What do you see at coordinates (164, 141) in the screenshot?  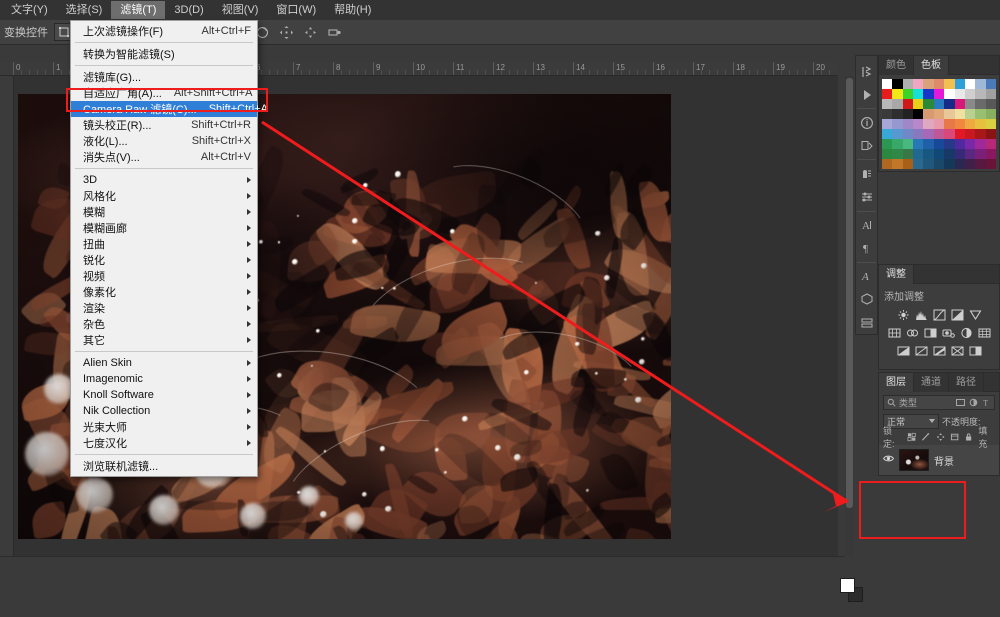 I see `filter-menu-item-2-4: 液化(L)... Shift+Ctrl+X` at bounding box center [164, 141].